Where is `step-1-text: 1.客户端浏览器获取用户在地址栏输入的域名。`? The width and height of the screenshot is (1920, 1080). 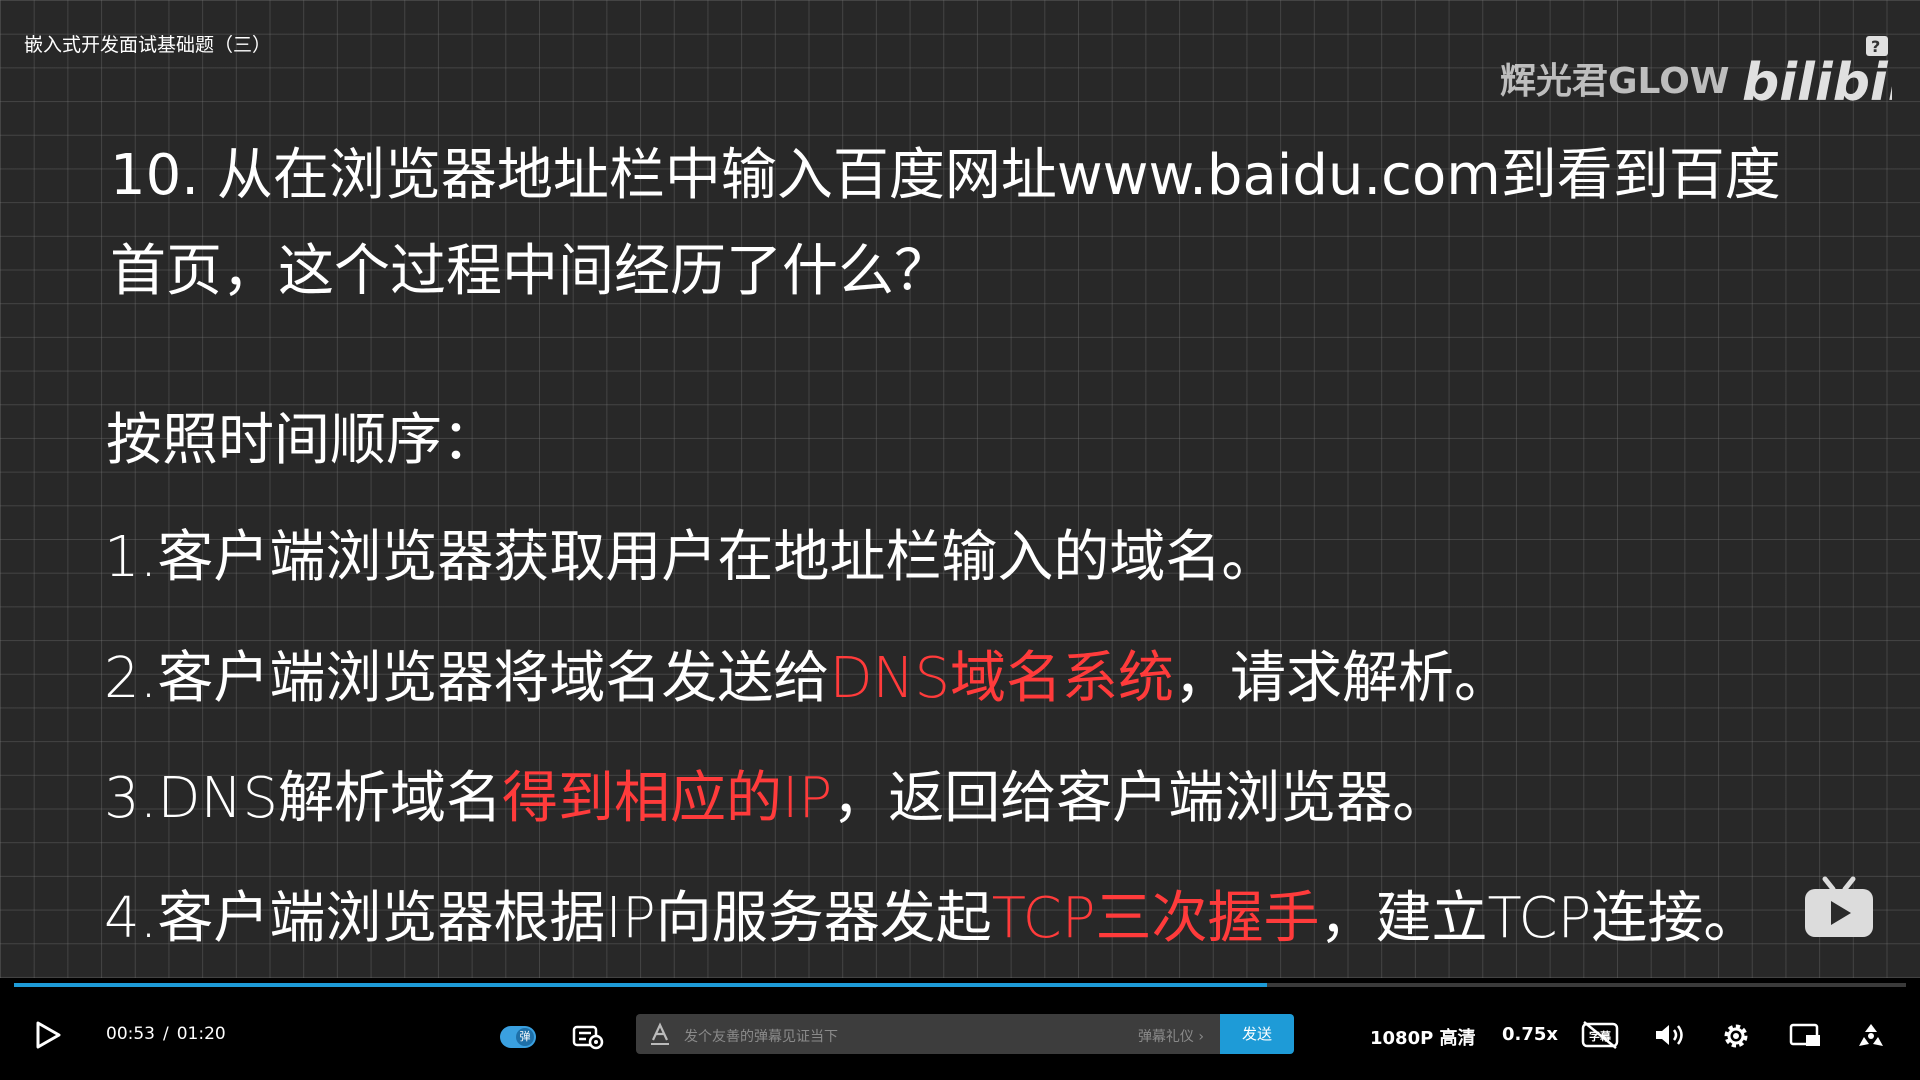
step-1-text: 1.客户端浏览器获取用户在地址栏输入的域名。 is located at coordinates (691, 557).